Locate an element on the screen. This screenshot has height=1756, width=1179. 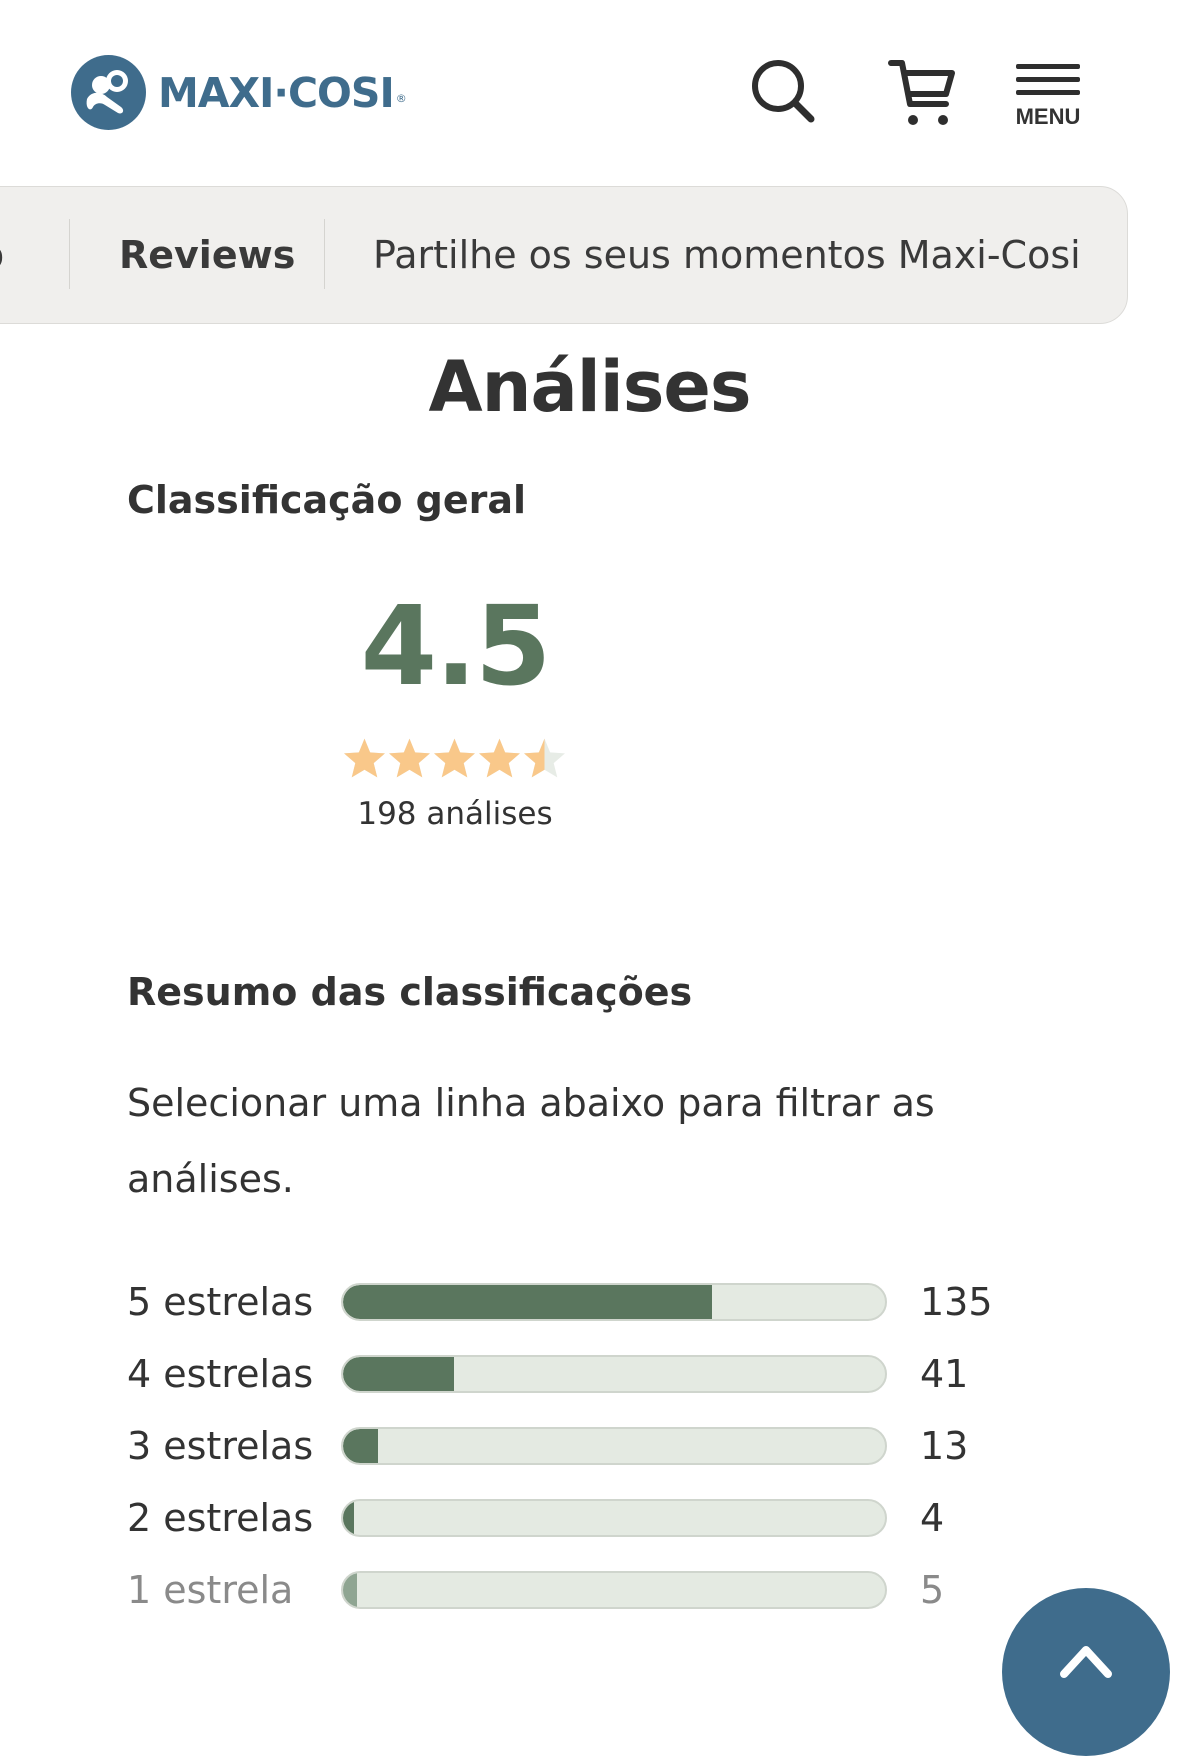
menu-label: MENU is located at coordinates (1048, 116).